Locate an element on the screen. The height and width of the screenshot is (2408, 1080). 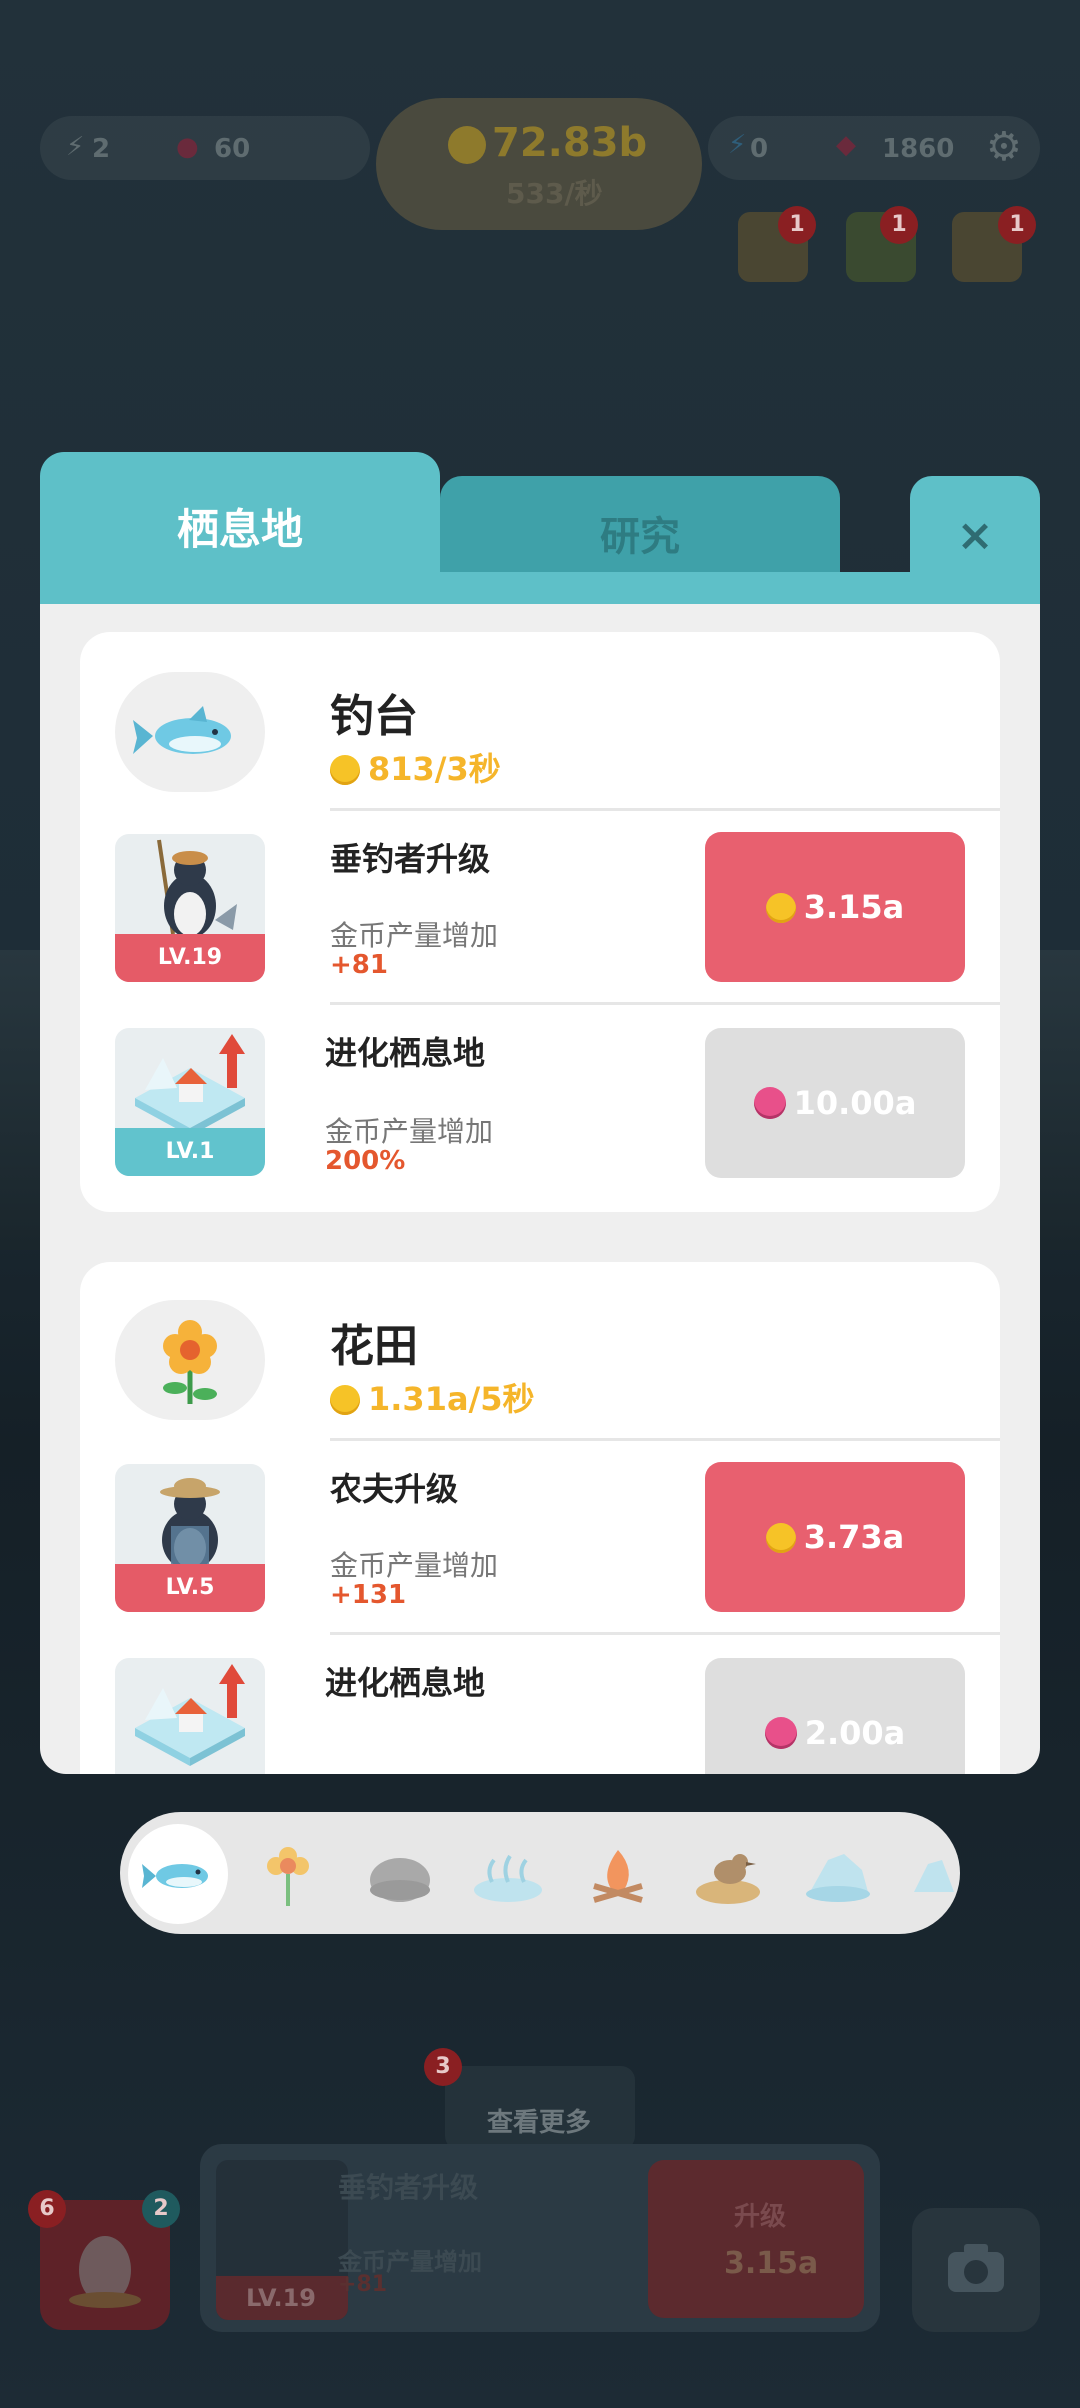
upgrade-cost: 10.00a is located at coordinates (855, 1103).